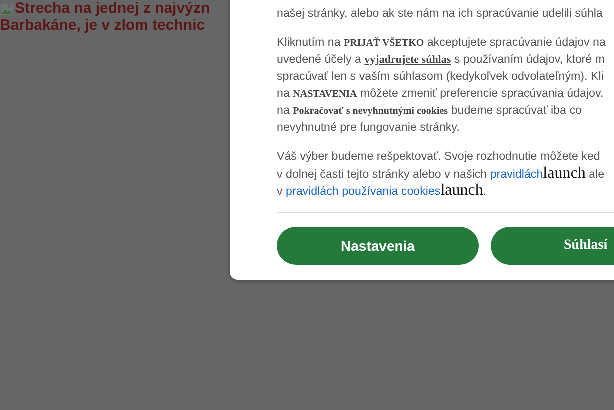 This screenshot has height=410, width=614. I want to click on body-text: s používaním údajov, ktoré m, so click(529, 60).